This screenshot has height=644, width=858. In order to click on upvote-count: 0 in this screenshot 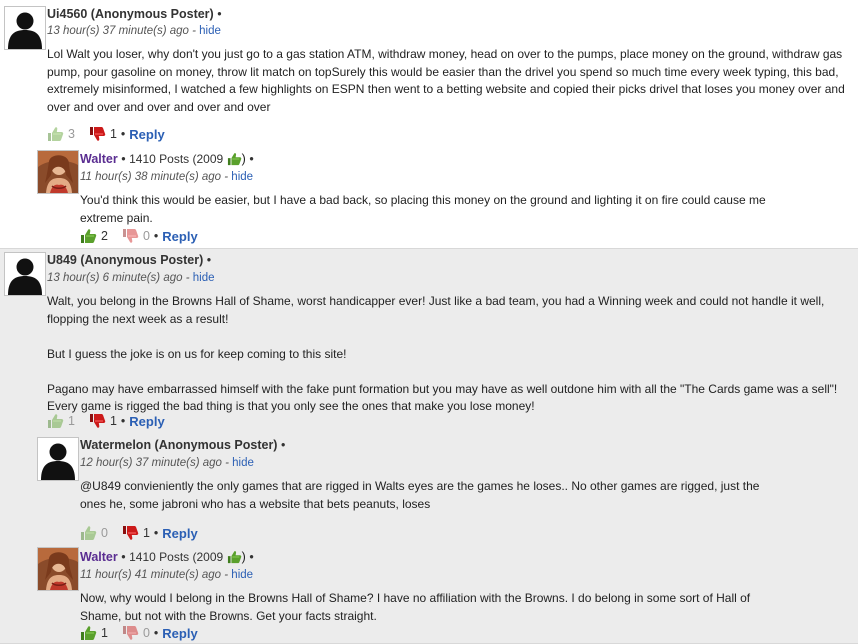, I will do `click(104, 533)`.